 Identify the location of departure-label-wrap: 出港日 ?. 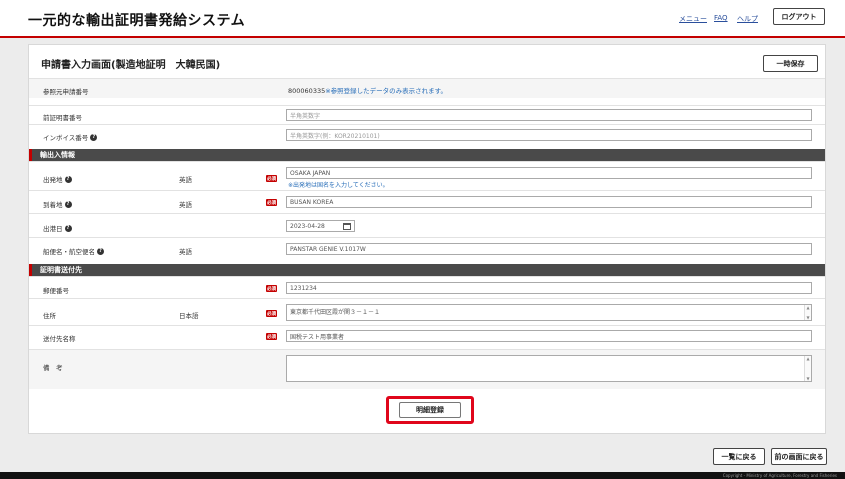
(57, 228).